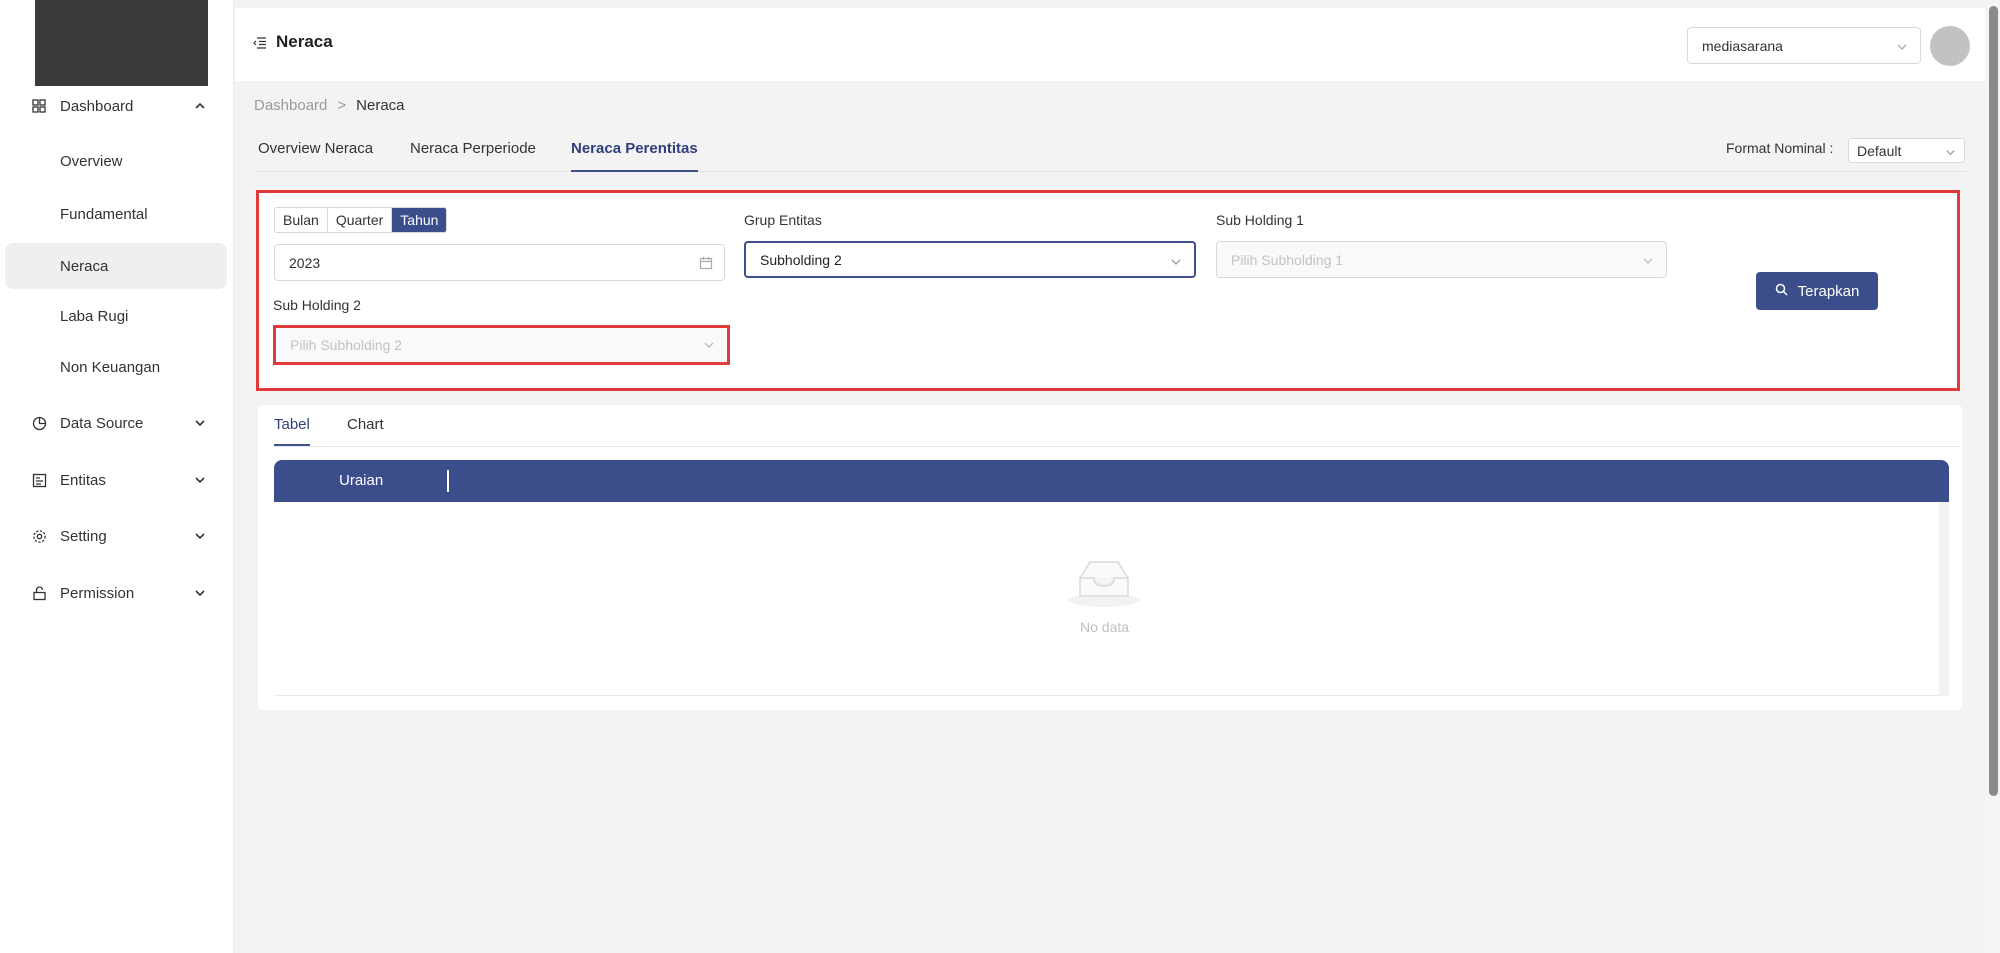 The width and height of the screenshot is (2000, 953). I want to click on apply-button: Terapkan, so click(1817, 291).